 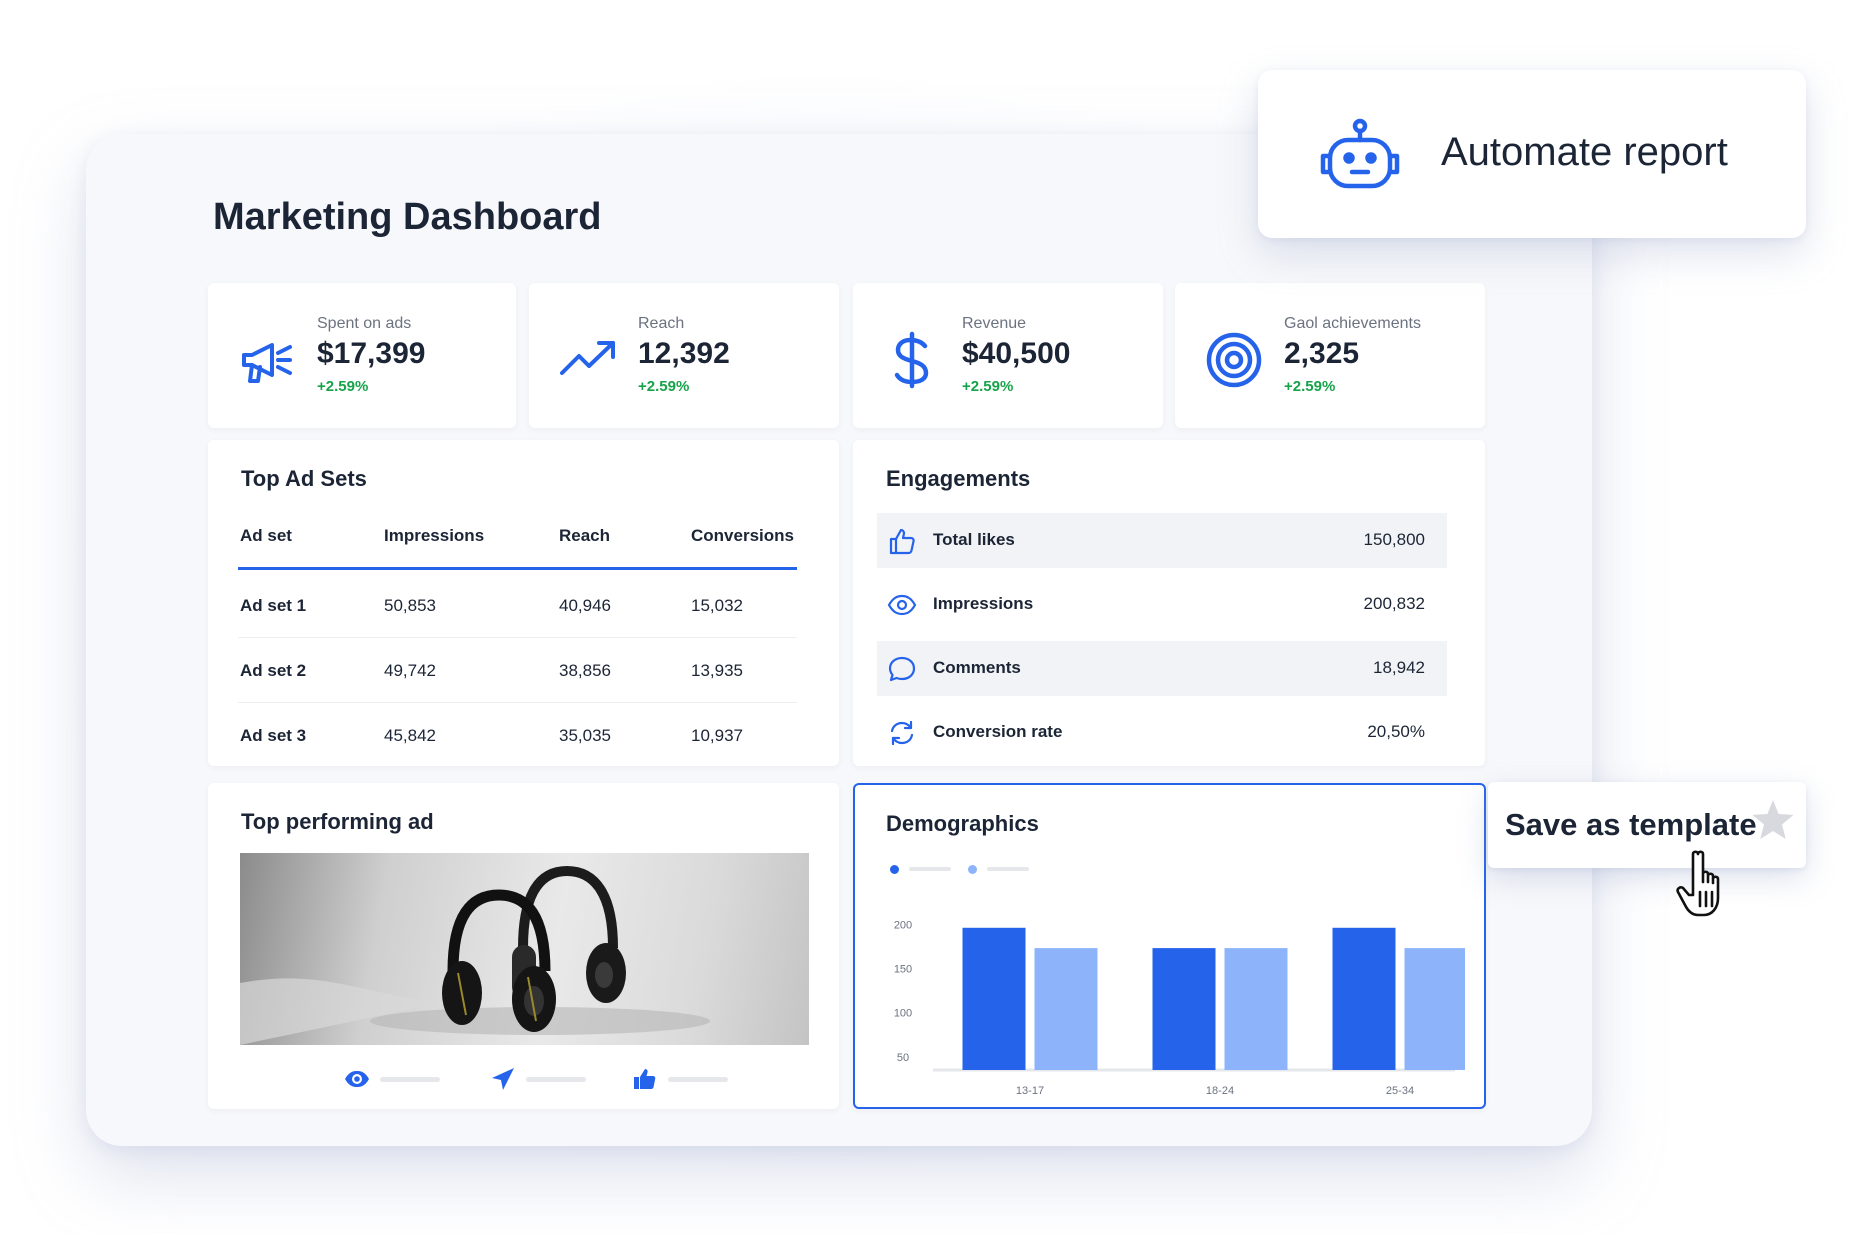 I want to click on engagement-label: Total likes, so click(x=974, y=539).